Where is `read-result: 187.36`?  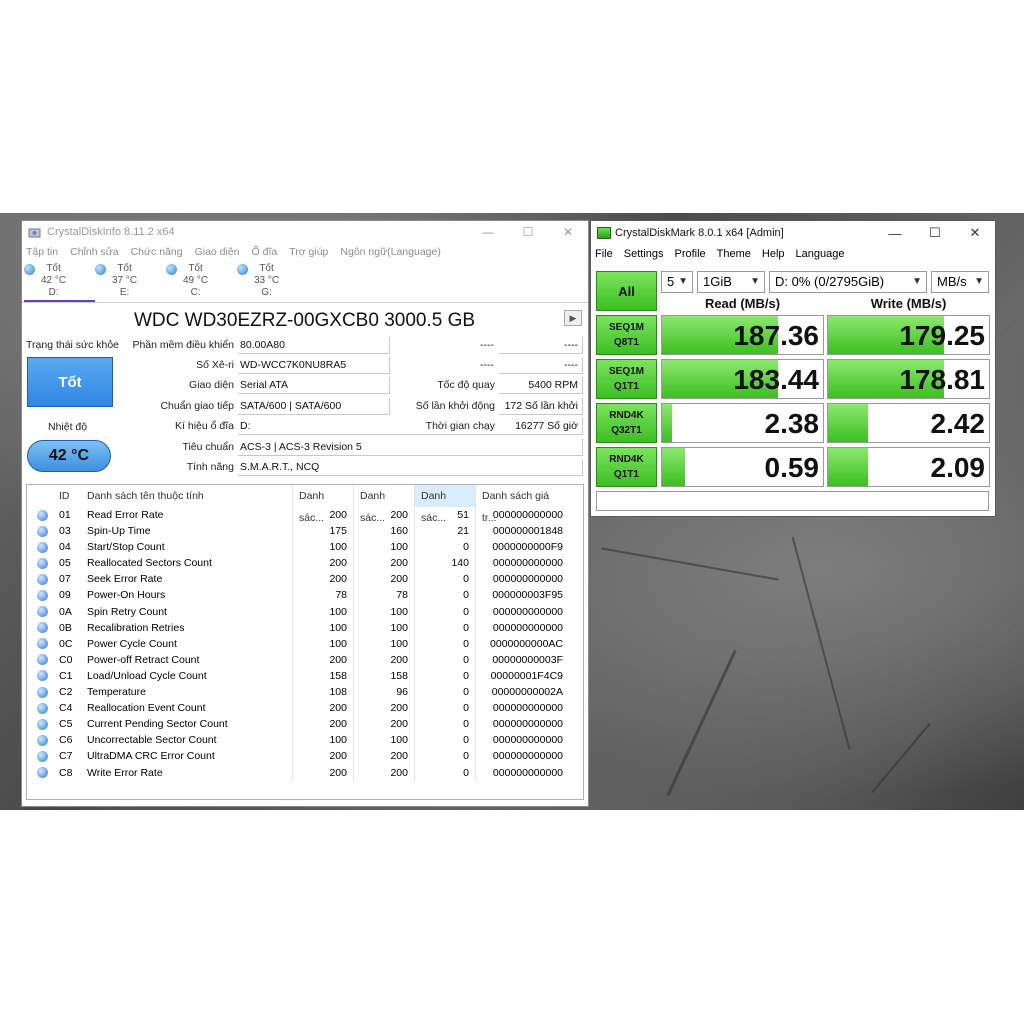 read-result: 187.36 is located at coordinates (742, 335).